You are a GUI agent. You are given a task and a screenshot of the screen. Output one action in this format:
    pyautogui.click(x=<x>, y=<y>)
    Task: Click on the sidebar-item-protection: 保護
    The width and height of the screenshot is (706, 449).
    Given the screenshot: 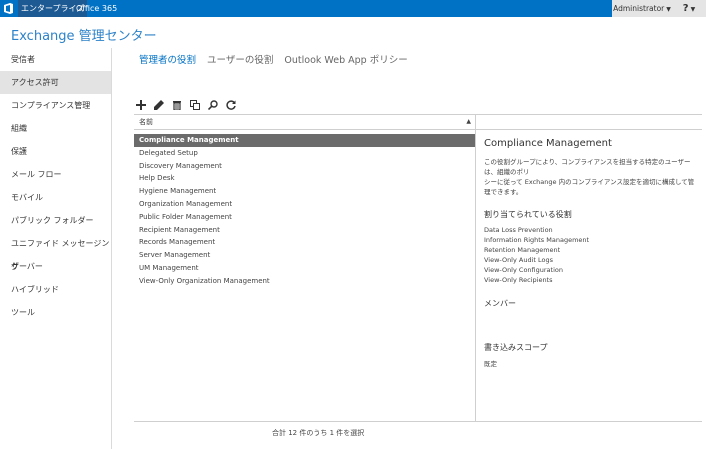 What is the action you would take?
    pyautogui.click(x=55, y=151)
    